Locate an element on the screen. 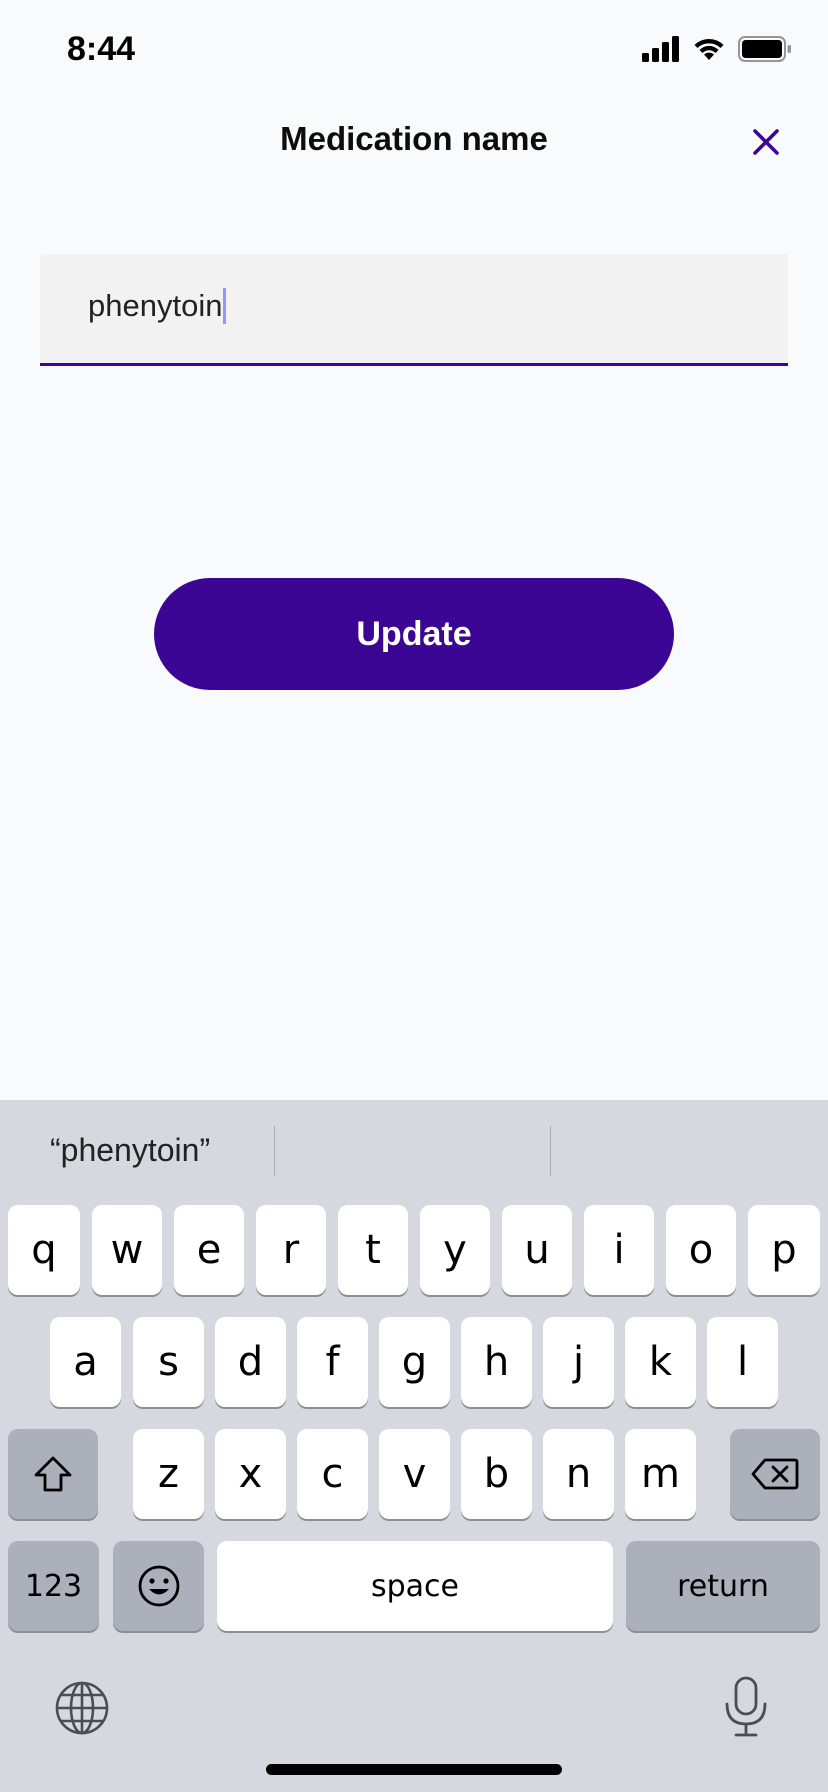  shift-icon is located at coordinates (53, 1474).